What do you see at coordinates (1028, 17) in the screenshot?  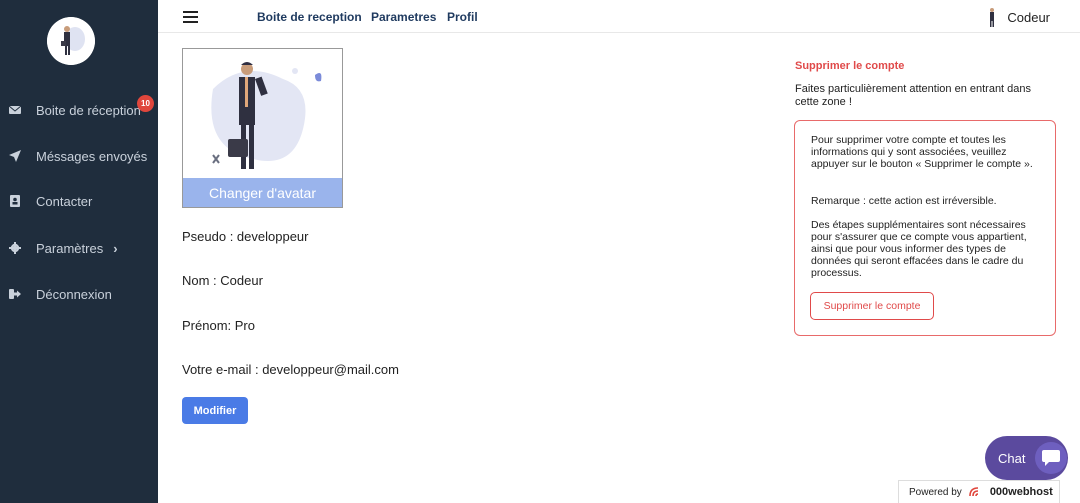 I see `user-name: Codeur` at bounding box center [1028, 17].